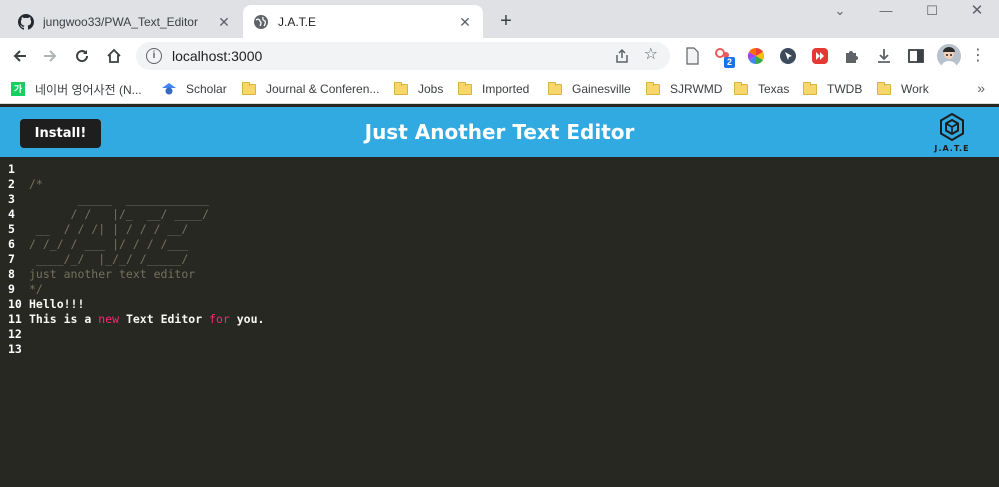 Image resolution: width=999 pixels, height=487 pixels. I want to click on address-bar: i localhost:3000 ☆, so click(403, 56).